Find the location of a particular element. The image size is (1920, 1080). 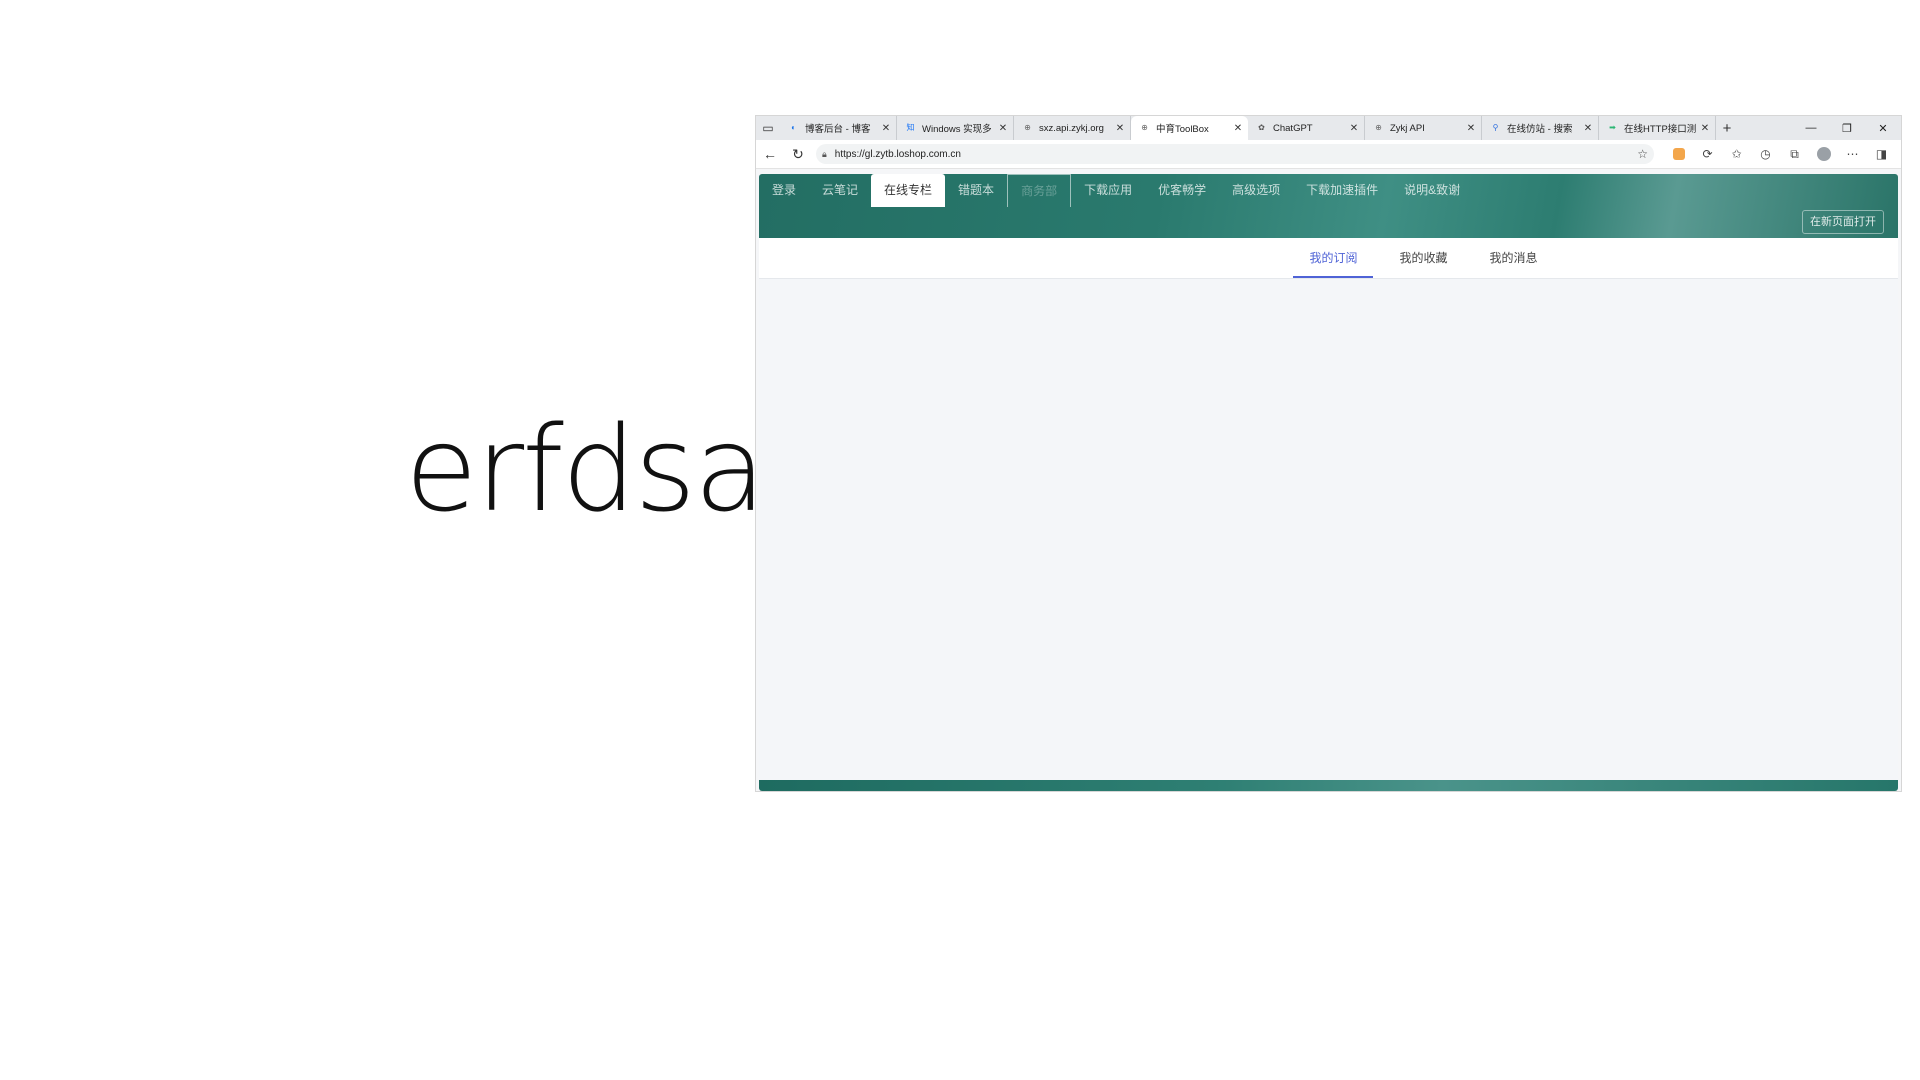

window-controls: — ❐ ✕ is located at coordinates (1847, 128).